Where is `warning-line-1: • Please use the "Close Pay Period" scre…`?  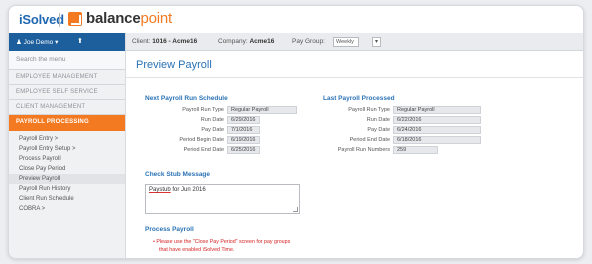 warning-line-1: • Please use the "Close Pay Period" scre… is located at coordinates (222, 242).